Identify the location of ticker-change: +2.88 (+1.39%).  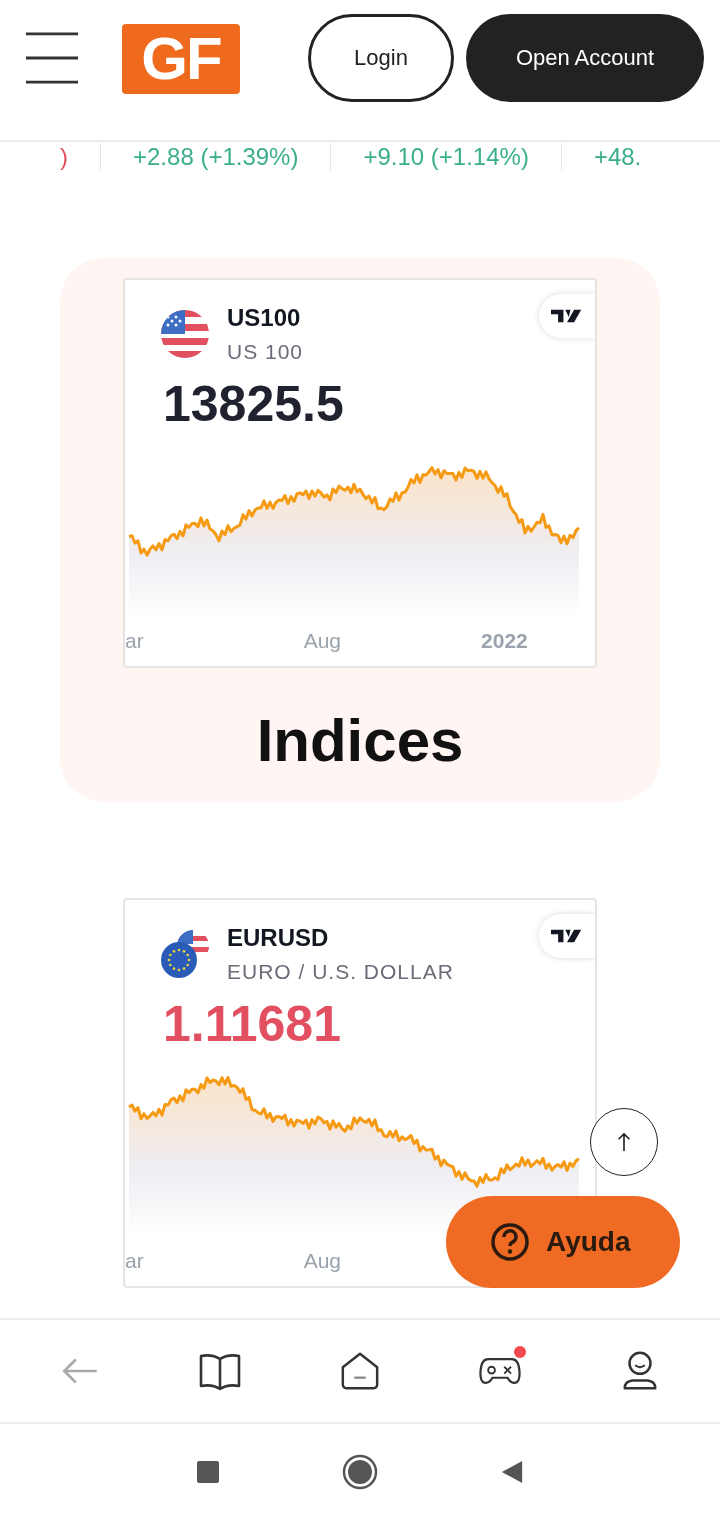
(232, 157).